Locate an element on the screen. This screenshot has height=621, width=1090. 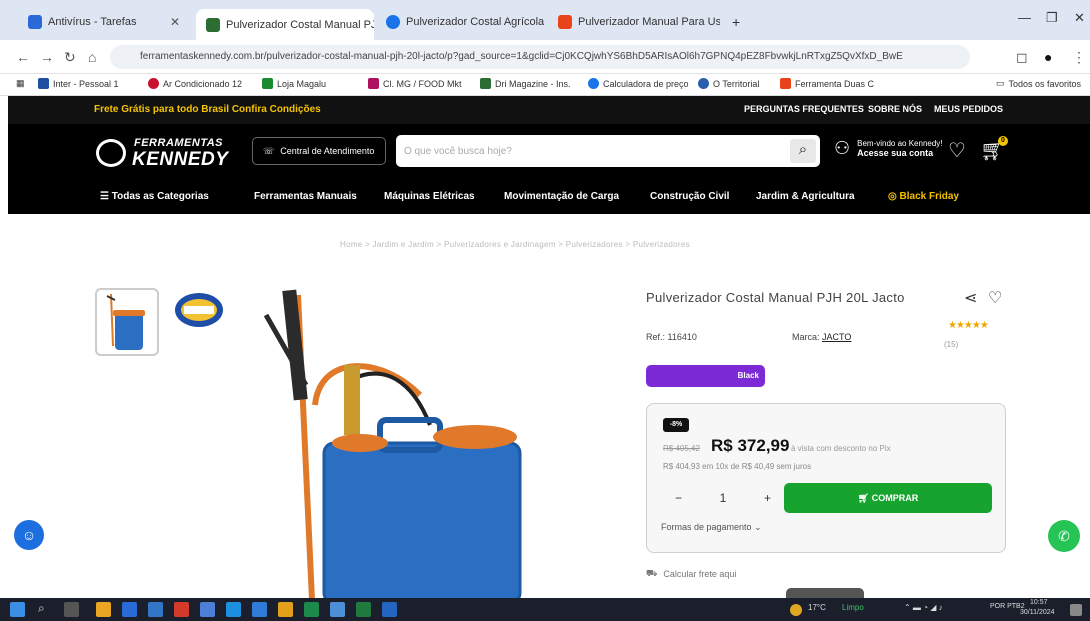
payment-options-link: Formas de pagamento ⌄ is located at coordinates (711, 527).